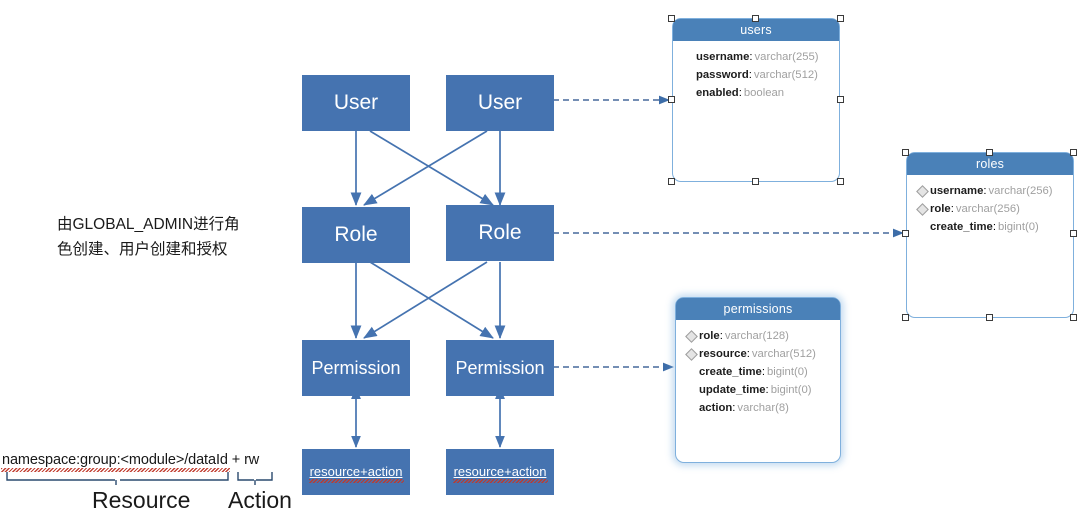  What do you see at coordinates (141, 500) in the screenshot?
I see `brace-label-resource: Resource` at bounding box center [141, 500].